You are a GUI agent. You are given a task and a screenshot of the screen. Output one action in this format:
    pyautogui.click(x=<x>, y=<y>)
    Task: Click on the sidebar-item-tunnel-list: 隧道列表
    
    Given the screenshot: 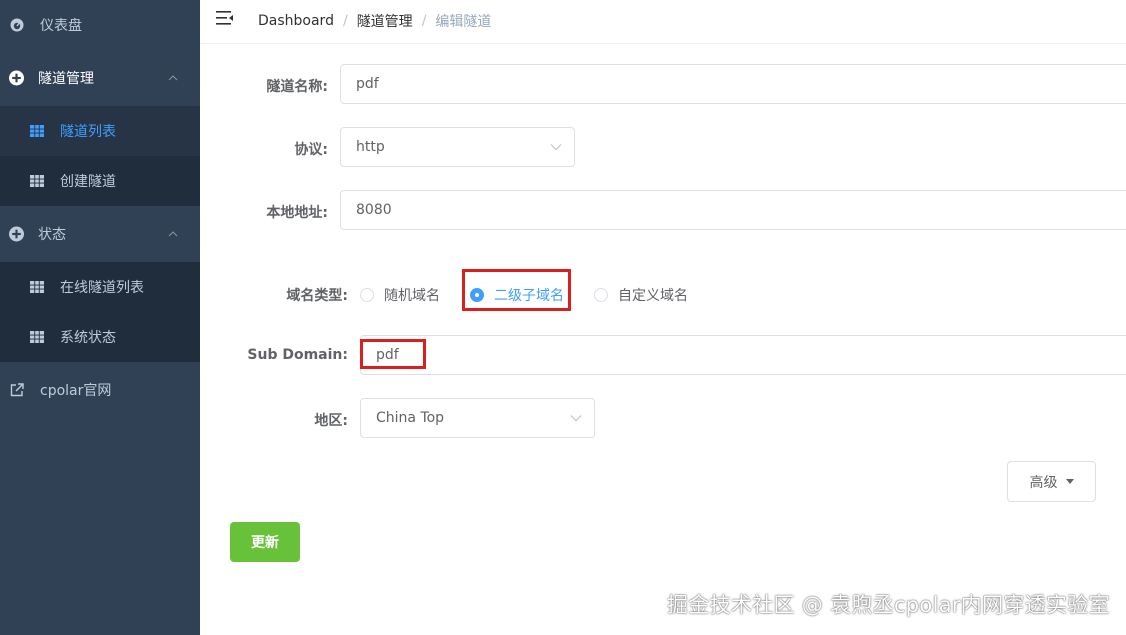 What is the action you would take?
    pyautogui.click(x=100, y=131)
    